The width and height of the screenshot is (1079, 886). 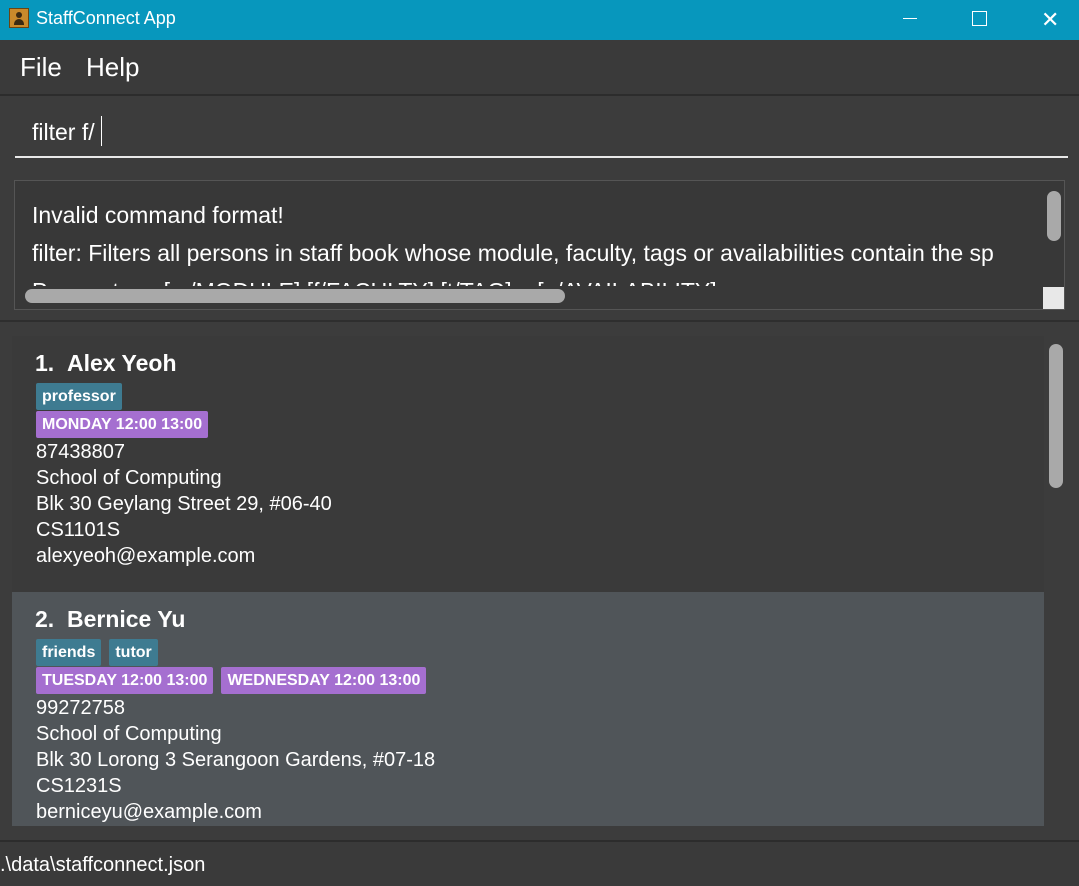 What do you see at coordinates (101, 131) in the screenshot?
I see `text-caret` at bounding box center [101, 131].